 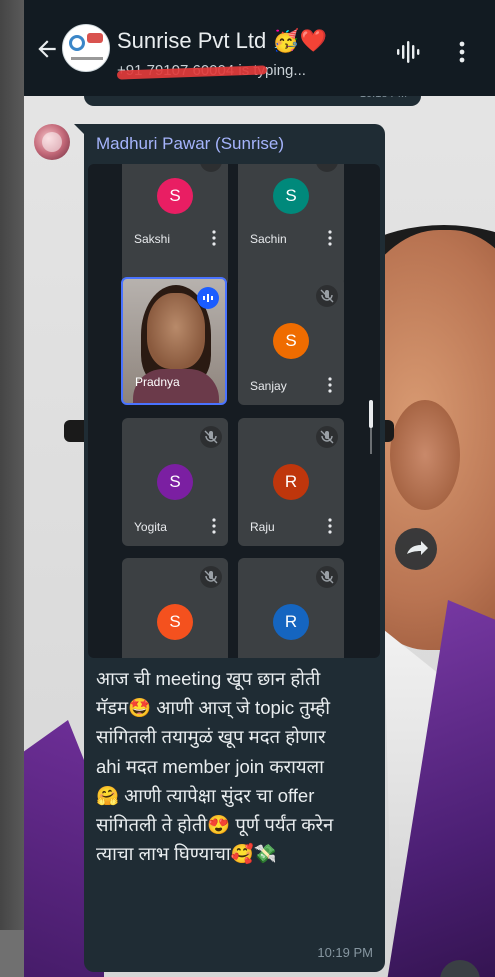 What do you see at coordinates (222, 41) in the screenshot?
I see `chat-title: Sunrise Pvt Ltd 🥳❤️` at bounding box center [222, 41].